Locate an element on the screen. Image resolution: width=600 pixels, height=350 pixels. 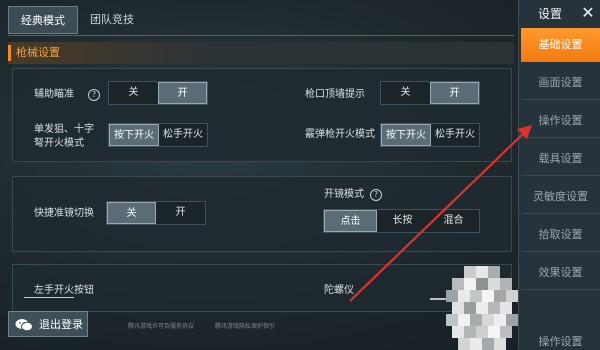
single-fire-label-line1: 单发狙、十字 is located at coordinates (64, 129).